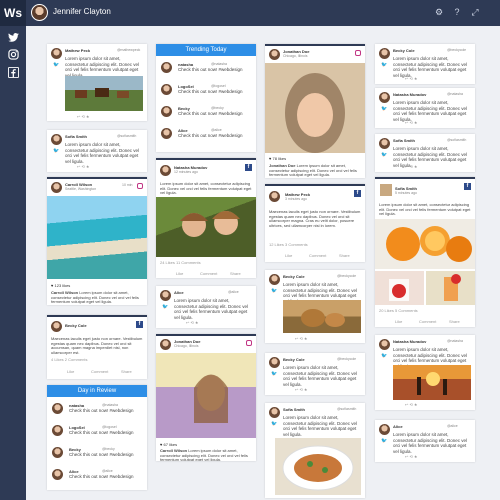  I want to click on app-logo: Ws, so click(13, 13).